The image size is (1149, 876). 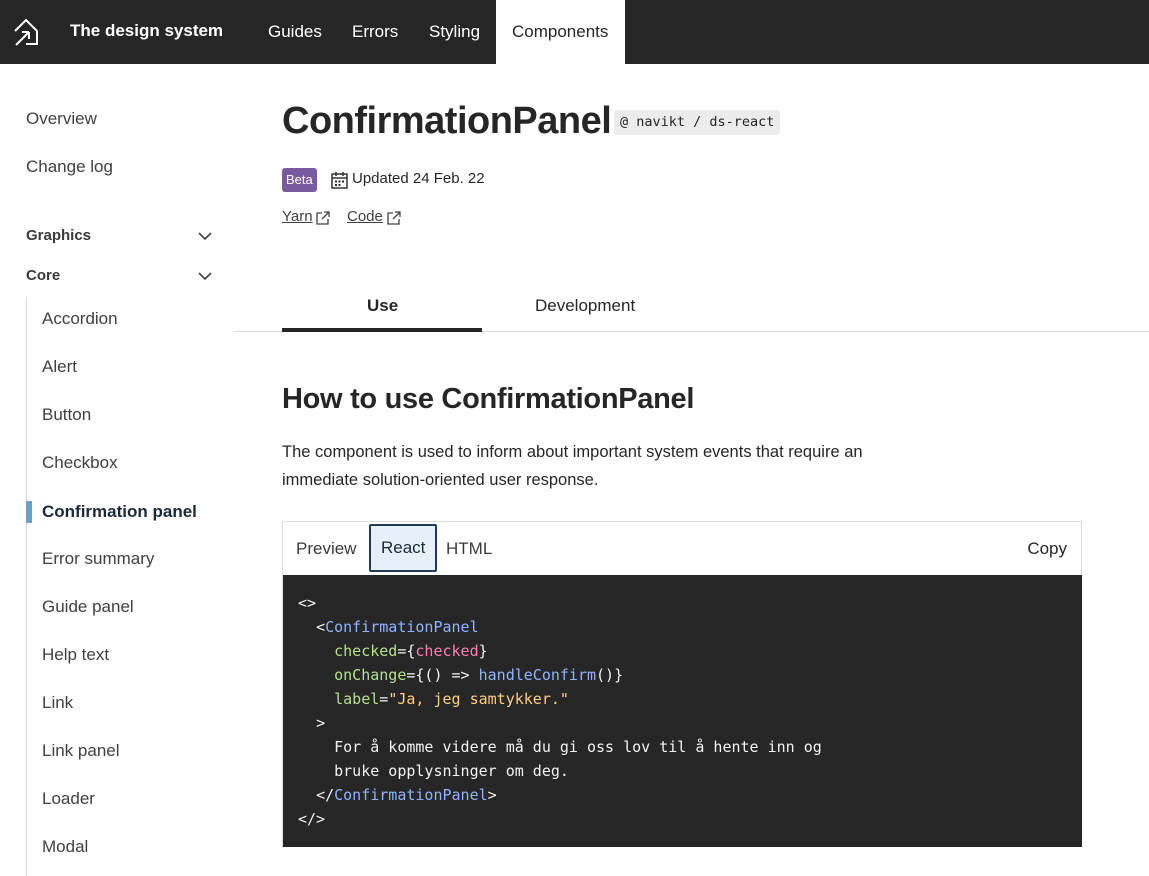 I want to click on section-heading: How to use ConfirmationPanel, so click(x=488, y=399).